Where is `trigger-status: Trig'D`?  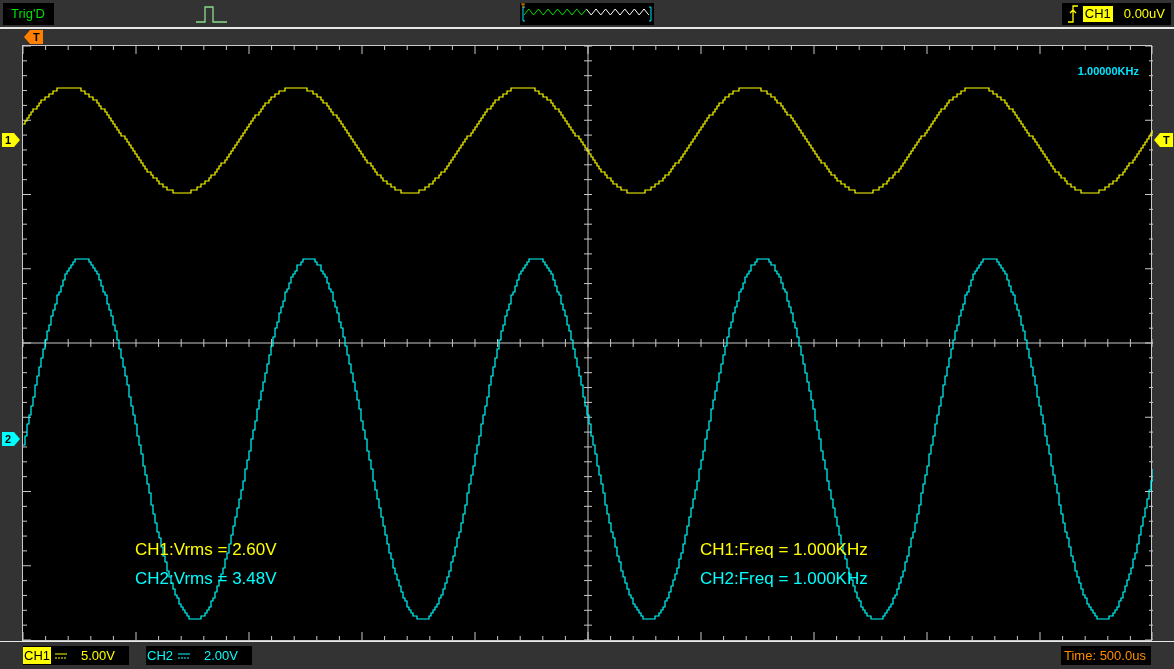
trigger-status: Trig'D is located at coordinates (28, 13).